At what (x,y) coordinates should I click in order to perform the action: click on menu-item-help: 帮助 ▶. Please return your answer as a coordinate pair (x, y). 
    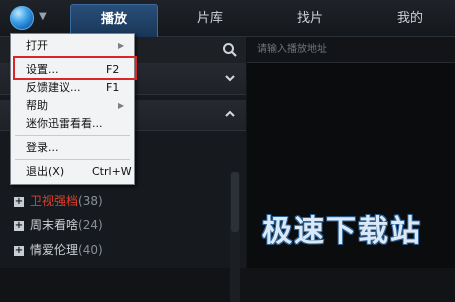
    Looking at the image, I should click on (72, 105).